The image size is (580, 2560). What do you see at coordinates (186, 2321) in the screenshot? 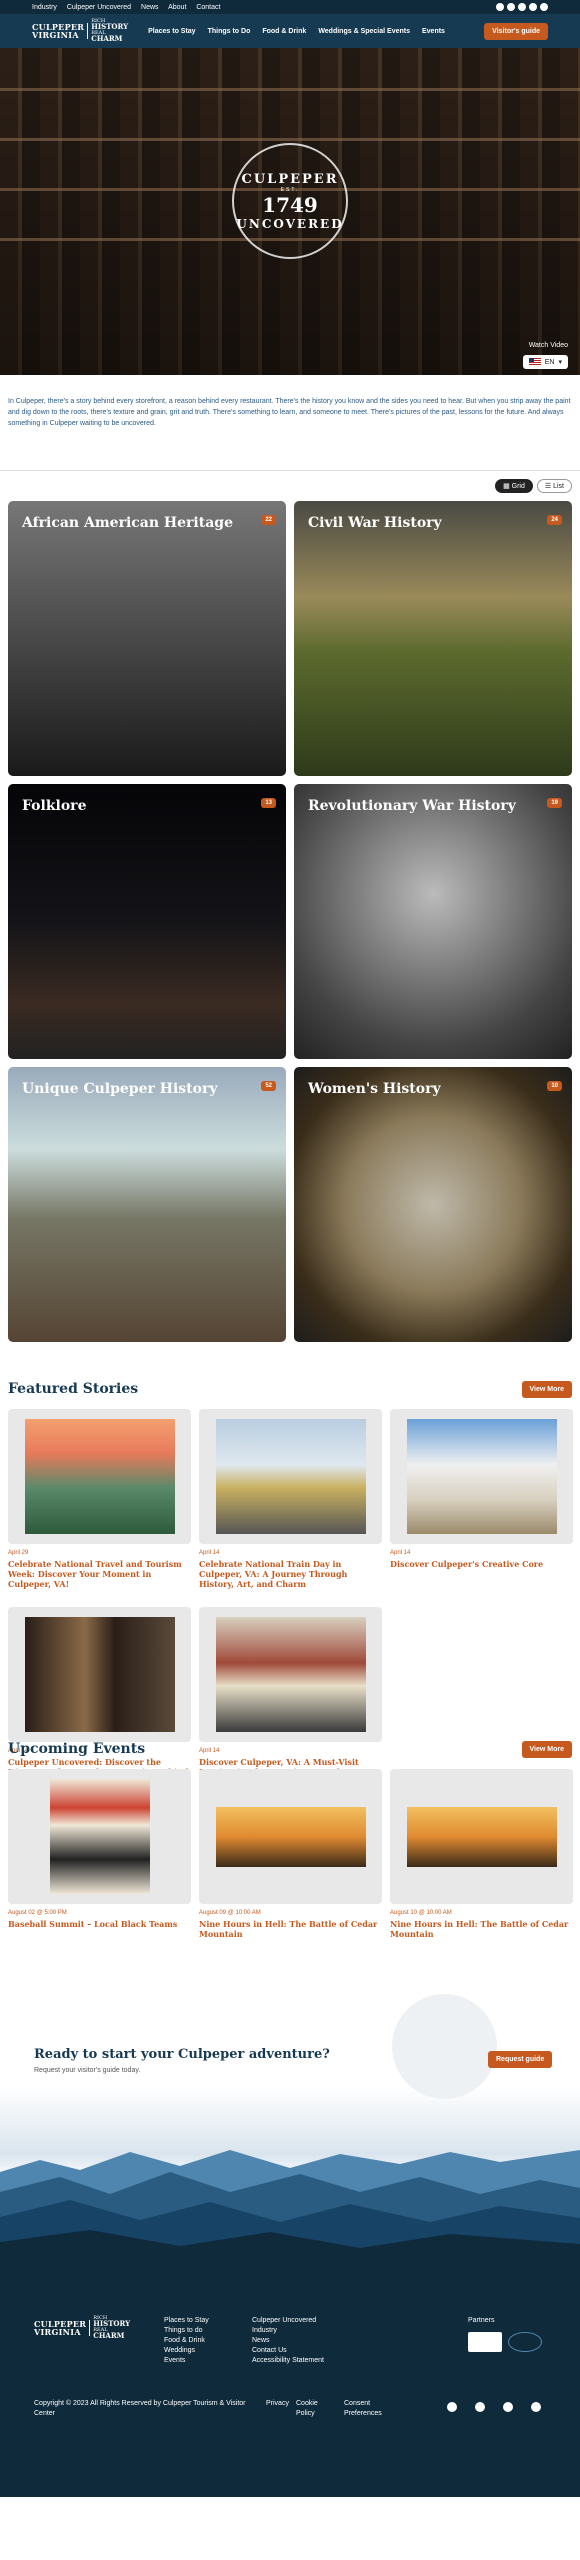
I see `footer-link: Places to Stay` at bounding box center [186, 2321].